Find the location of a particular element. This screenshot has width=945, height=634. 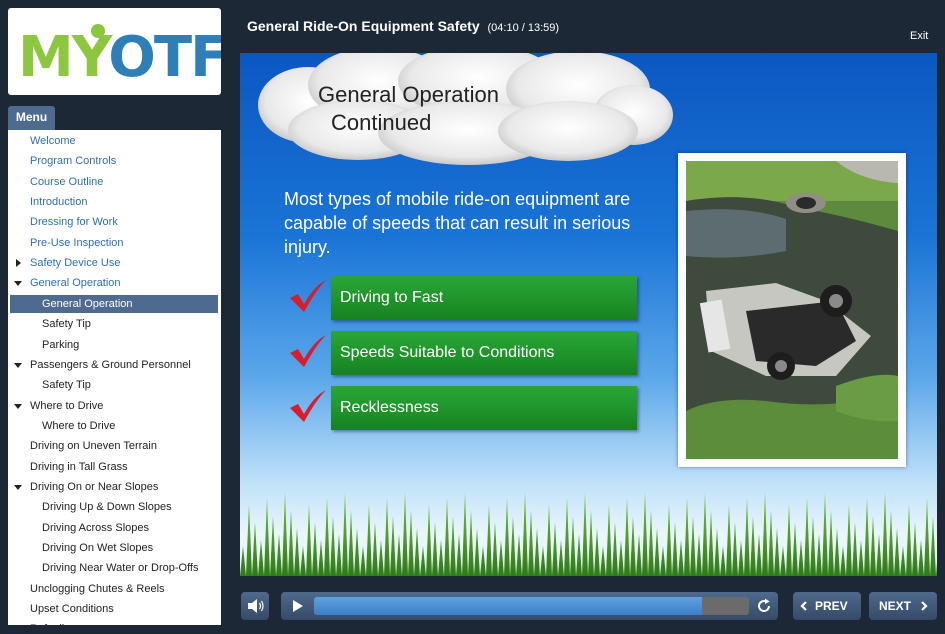

menu-item-label: Driving Across Slopes is located at coordinates (95, 527).